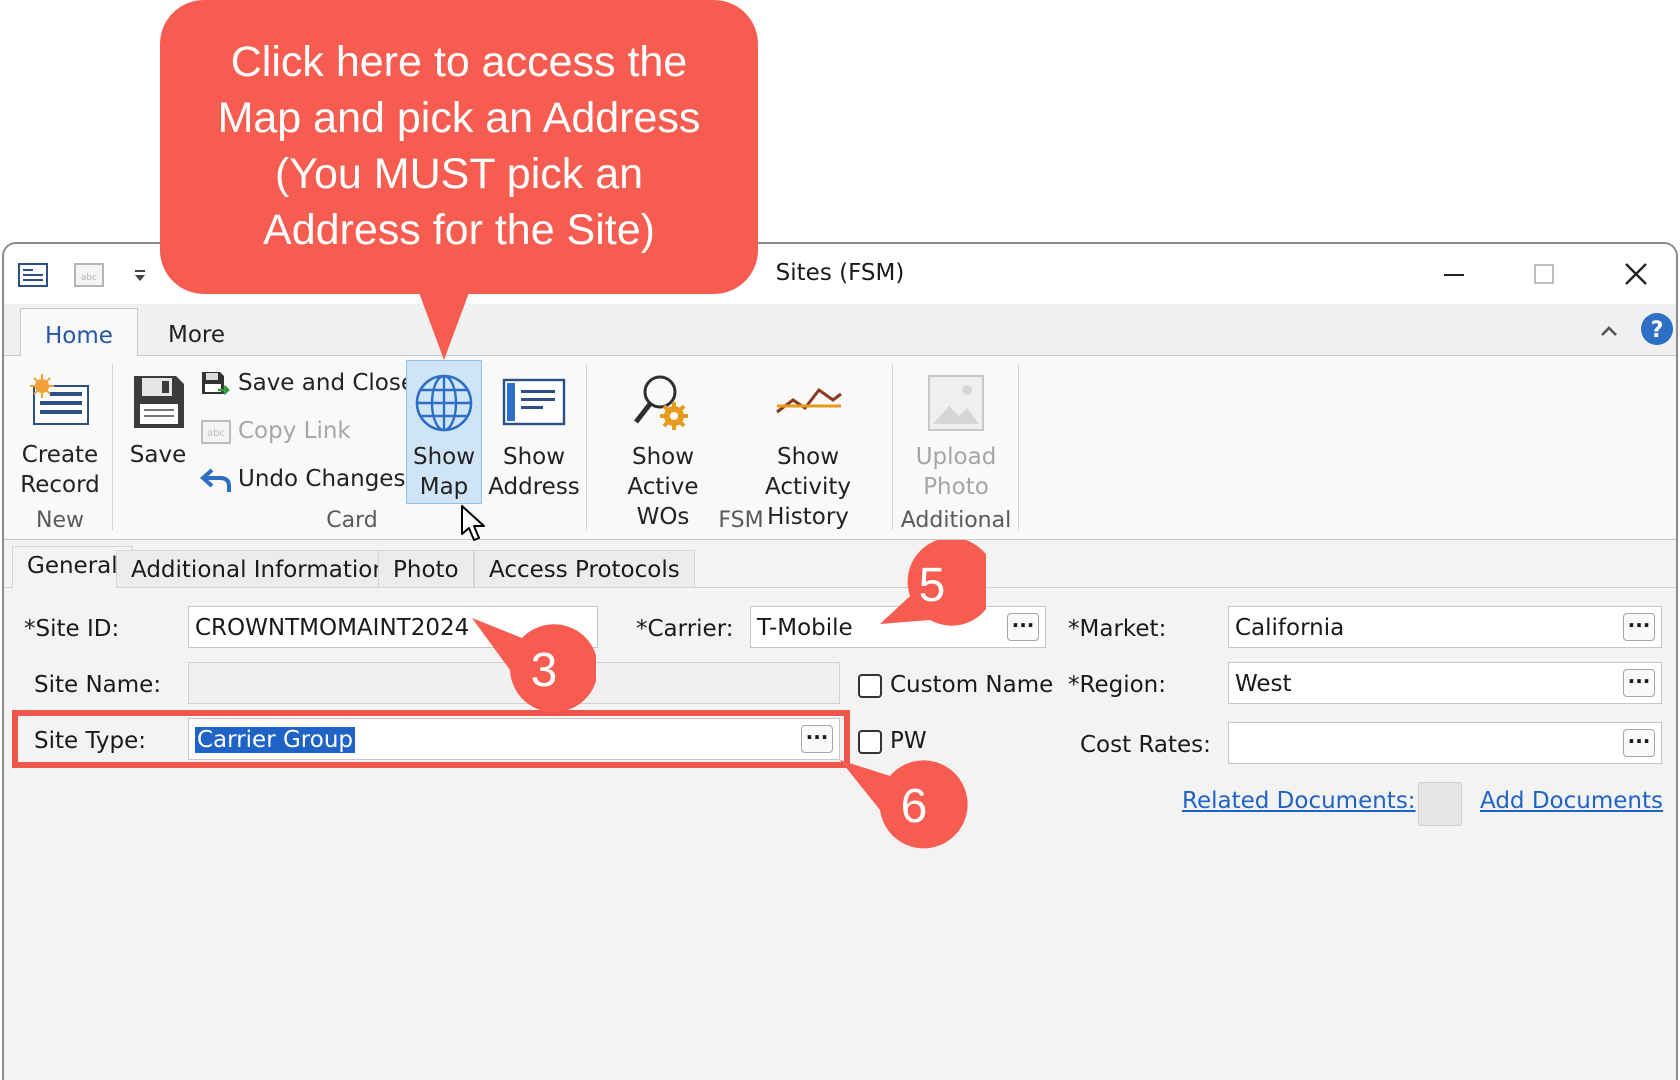 This screenshot has width=1680, height=1080. Describe the element at coordinates (1571, 801) in the screenshot. I see `add-documents-link: Add Documents` at that location.